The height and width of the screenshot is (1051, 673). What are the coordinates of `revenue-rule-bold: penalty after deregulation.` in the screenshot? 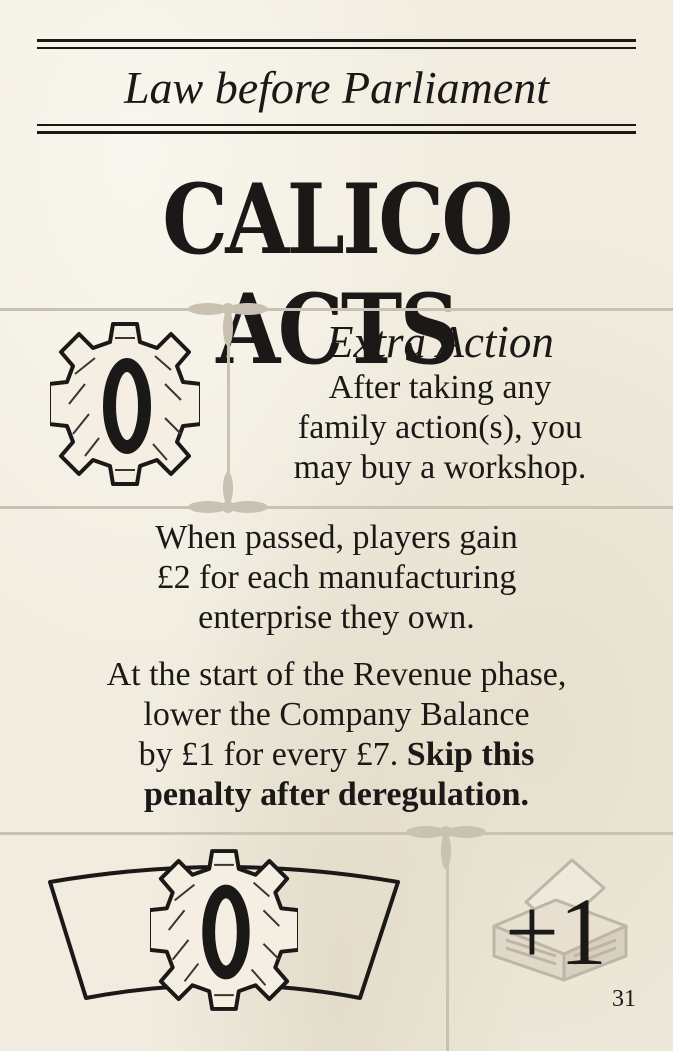 It's located at (336, 794).